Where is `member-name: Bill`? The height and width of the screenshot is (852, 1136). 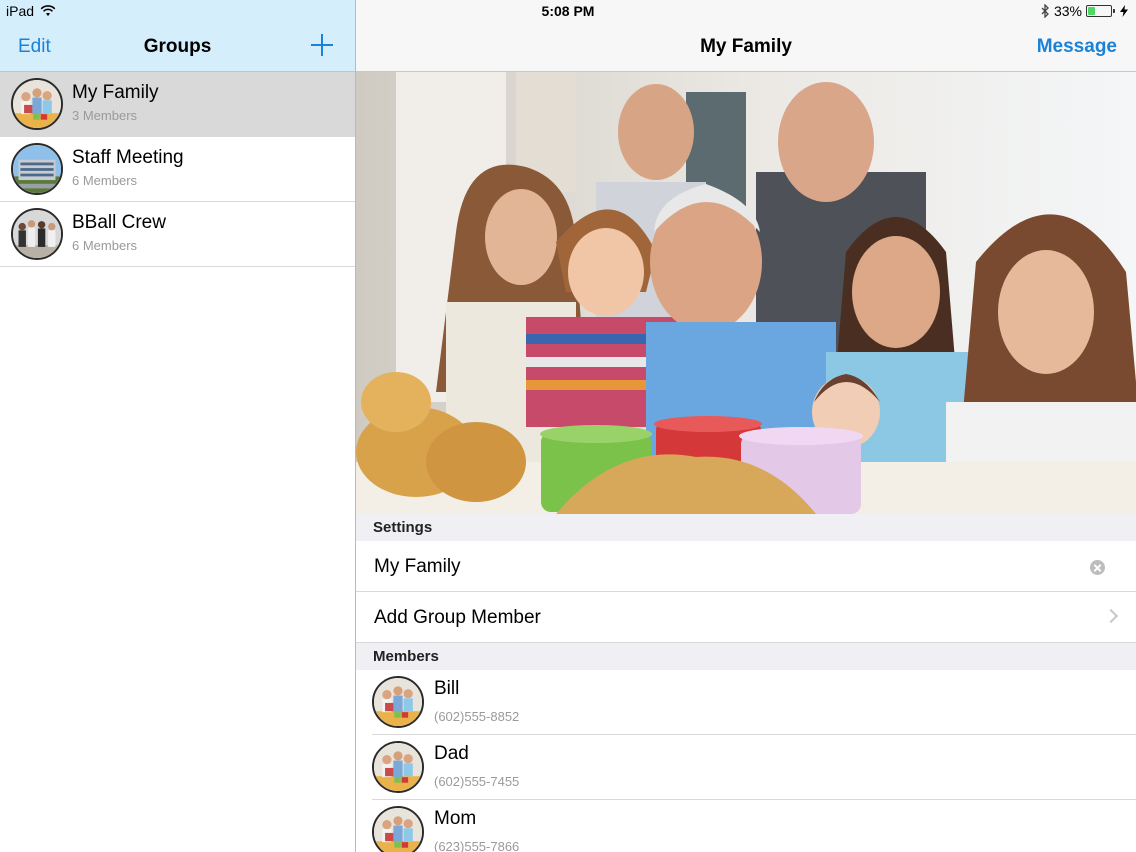
member-name: Bill is located at coordinates (447, 688).